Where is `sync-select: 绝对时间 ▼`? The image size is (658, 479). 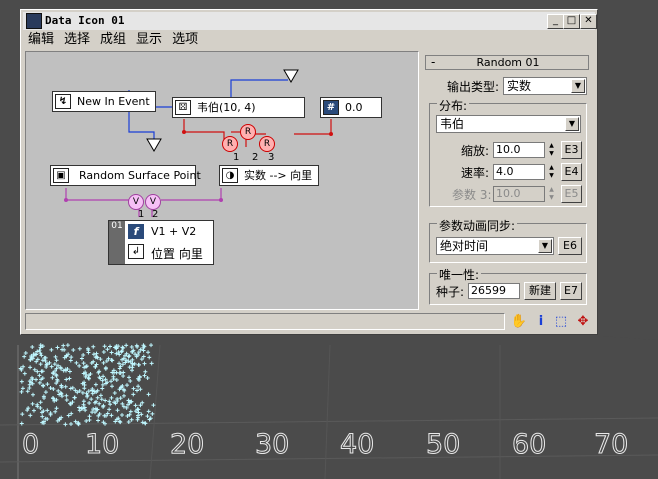
sync-select: 绝对时间 ▼ is located at coordinates (495, 246).